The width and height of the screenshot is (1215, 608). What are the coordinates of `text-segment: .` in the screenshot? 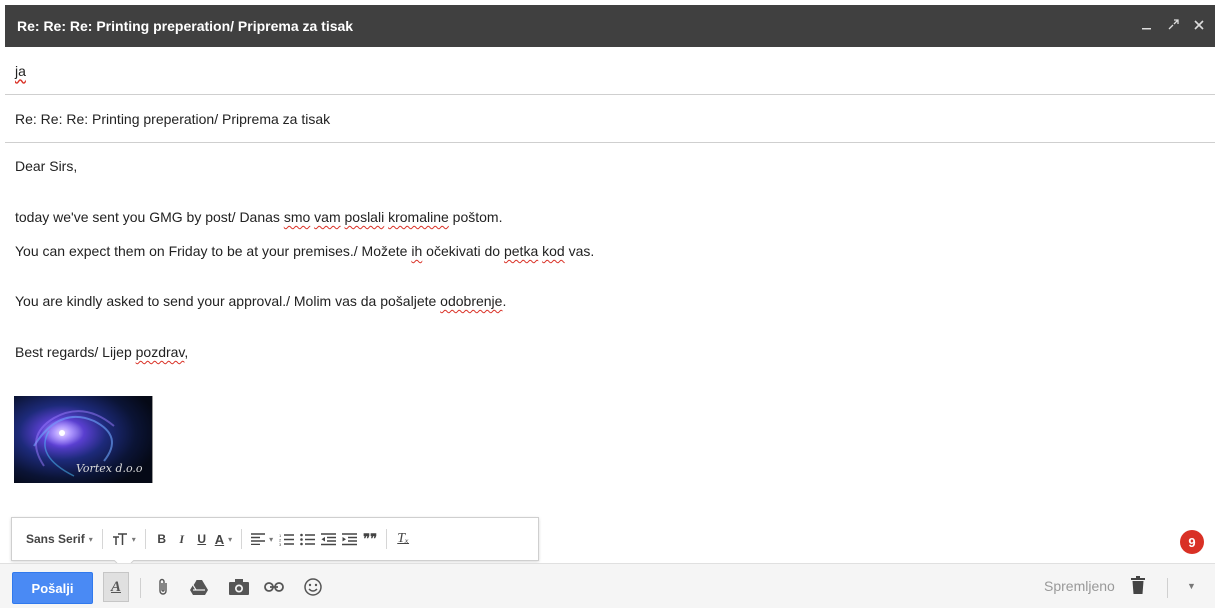 It's located at (504, 301).